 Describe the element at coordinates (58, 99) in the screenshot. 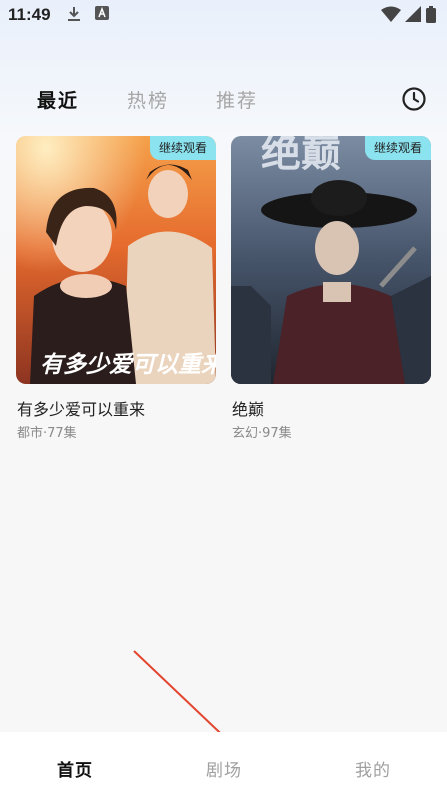

I see `tab-recent: 最近` at that location.